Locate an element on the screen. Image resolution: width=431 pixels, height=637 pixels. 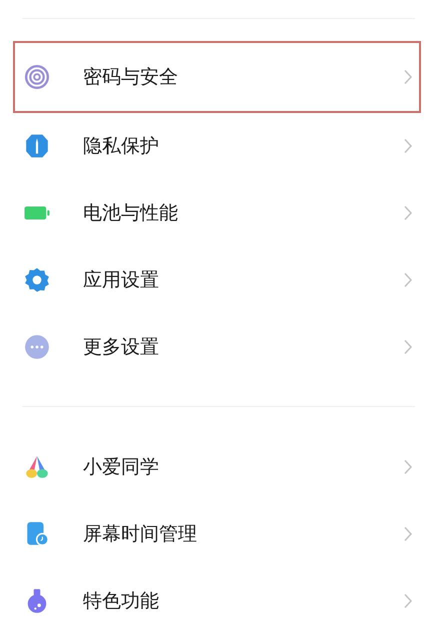
fingerprint-icon is located at coordinates (37, 77).